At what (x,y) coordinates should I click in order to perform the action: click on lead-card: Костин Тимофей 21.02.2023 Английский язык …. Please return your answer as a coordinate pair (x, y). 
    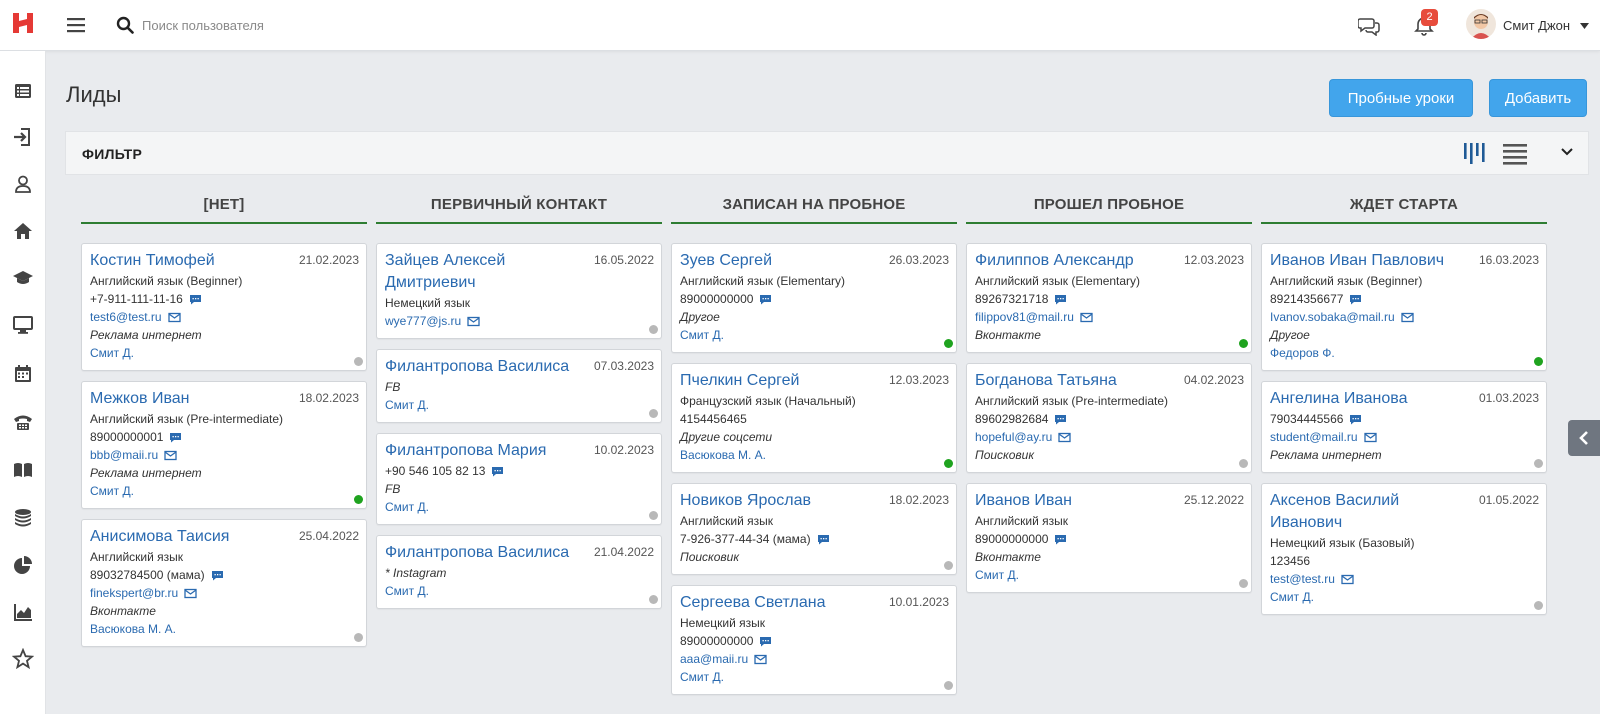
    Looking at the image, I should click on (224, 307).